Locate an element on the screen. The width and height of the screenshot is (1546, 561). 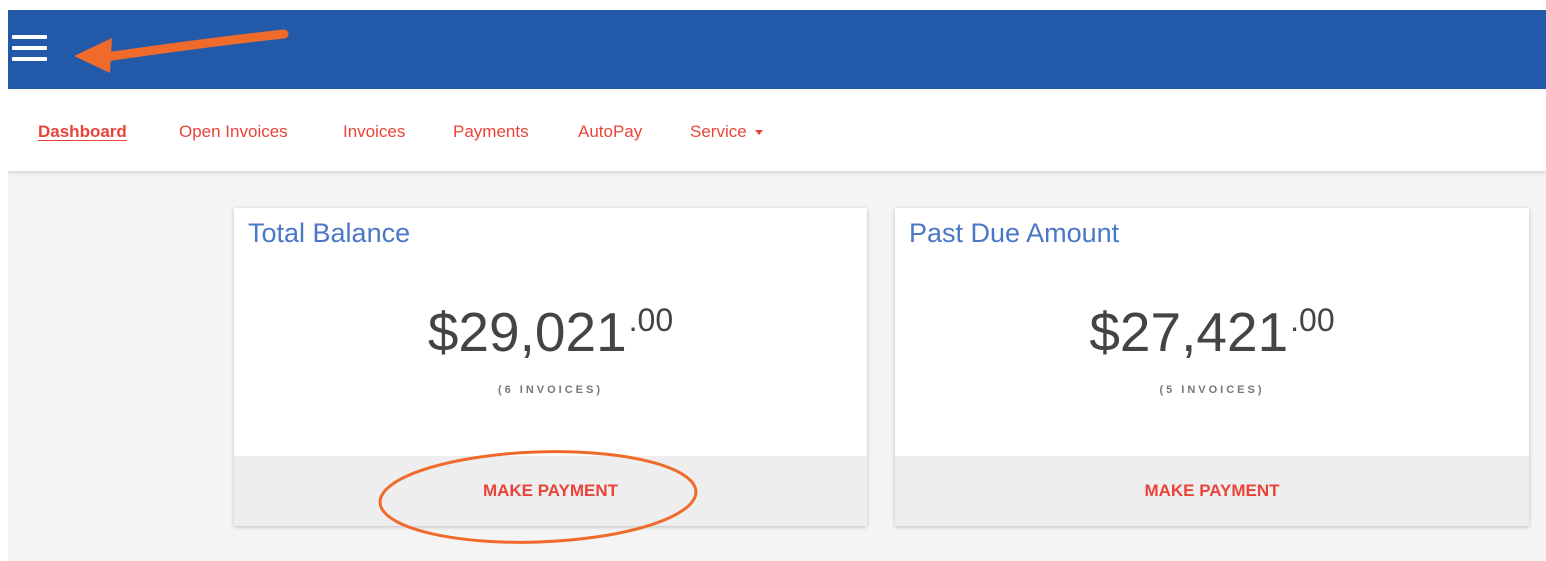
invoice-count: (5 INVOICES) is located at coordinates (1212, 390).